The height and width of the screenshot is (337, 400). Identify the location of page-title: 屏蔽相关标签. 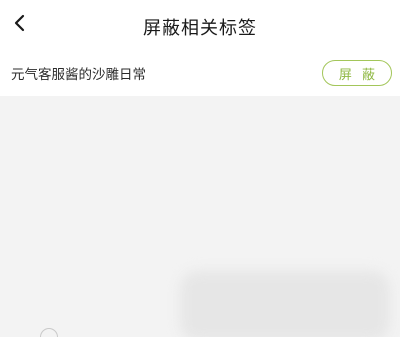
(200, 28).